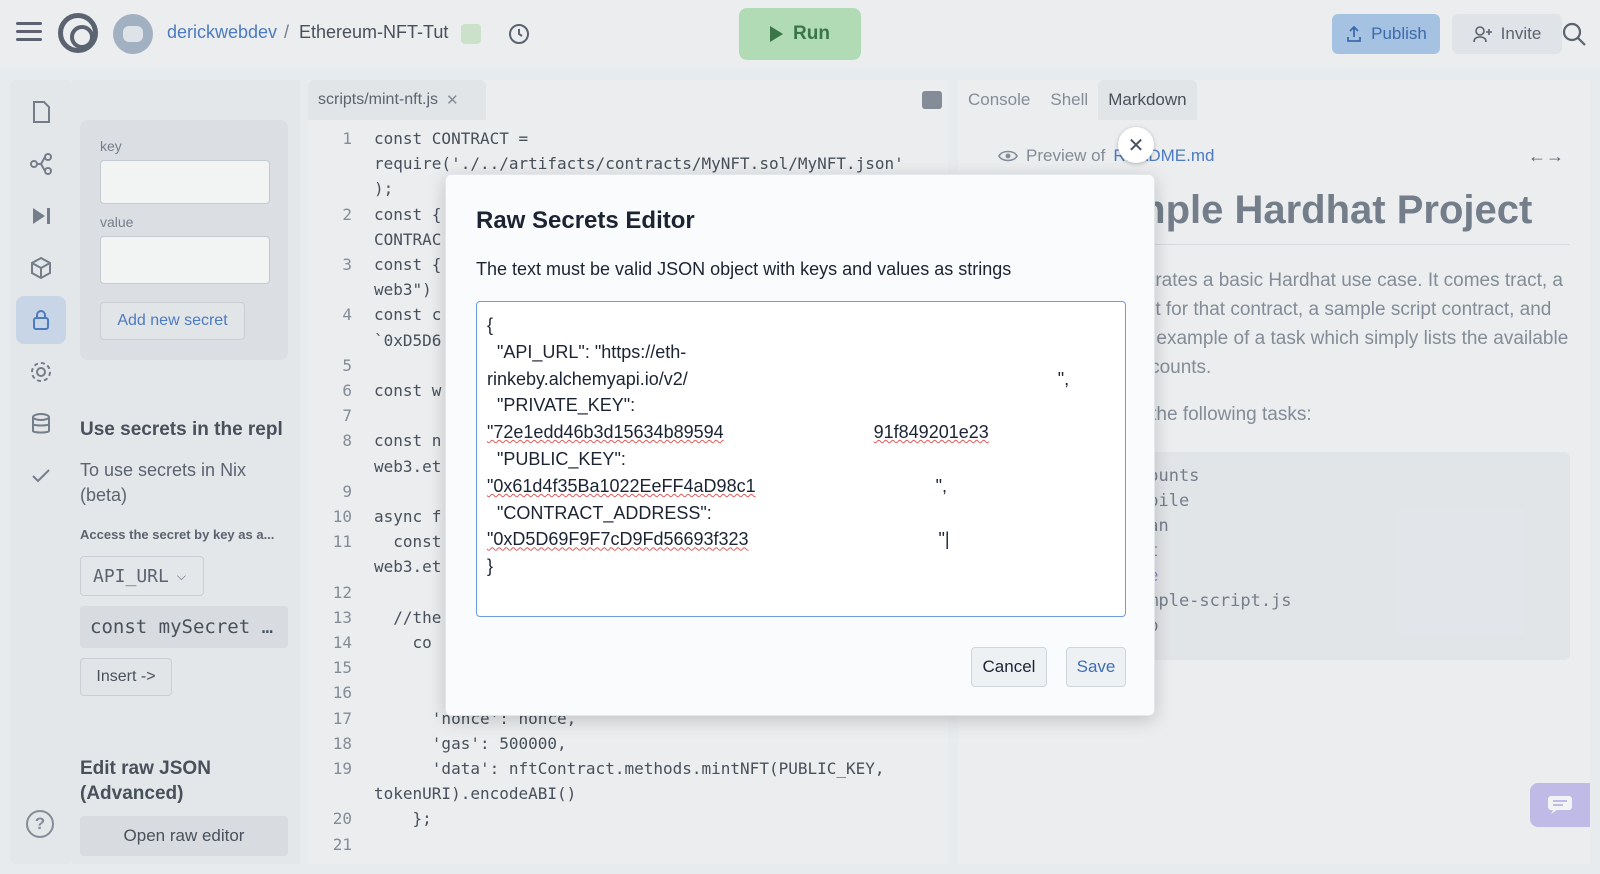 The width and height of the screenshot is (1600, 874). I want to click on json-line: "CONTRACT_ADDRESS":, so click(599, 512).